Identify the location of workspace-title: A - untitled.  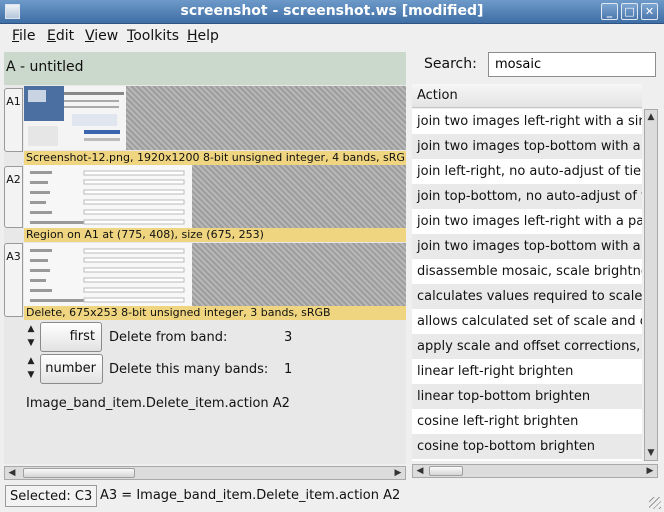
(45, 67).